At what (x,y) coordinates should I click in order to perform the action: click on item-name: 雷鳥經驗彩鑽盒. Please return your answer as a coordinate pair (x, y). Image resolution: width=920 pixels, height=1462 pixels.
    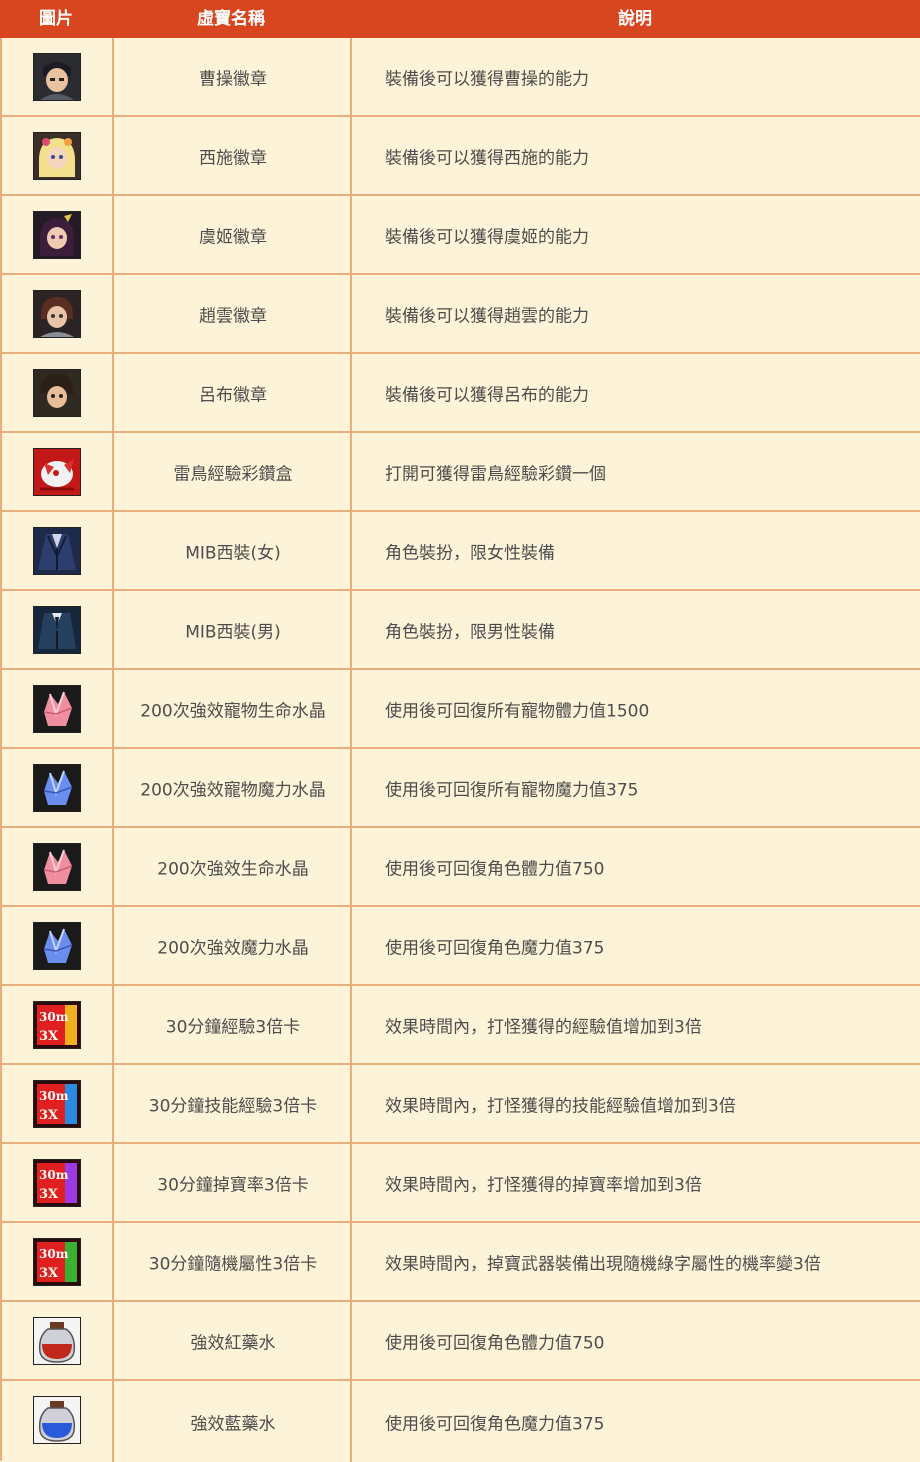
    Looking at the image, I should click on (233, 474).